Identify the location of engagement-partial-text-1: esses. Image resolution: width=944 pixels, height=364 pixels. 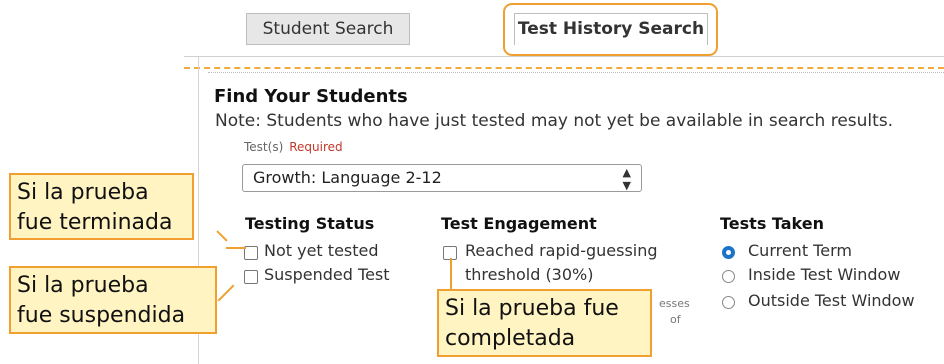
(674, 303).